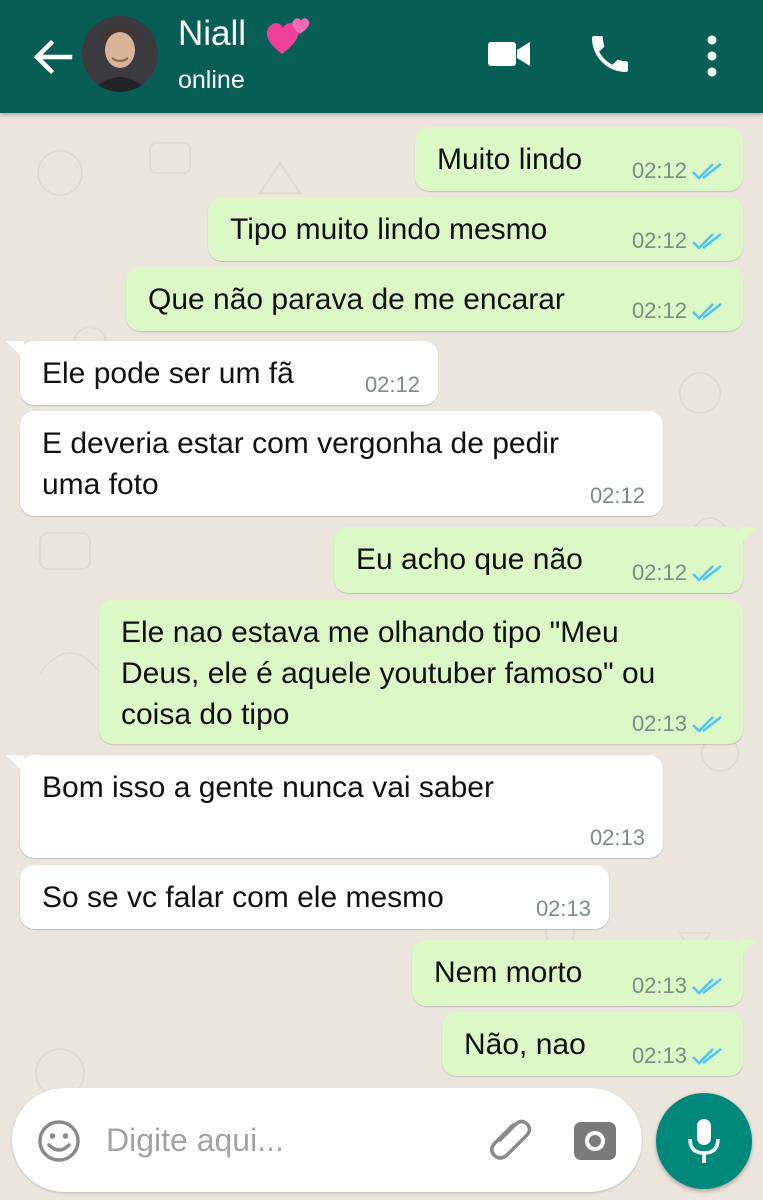 This screenshot has width=763, height=1200. I want to click on more-vertical-icon, so click(712, 56).